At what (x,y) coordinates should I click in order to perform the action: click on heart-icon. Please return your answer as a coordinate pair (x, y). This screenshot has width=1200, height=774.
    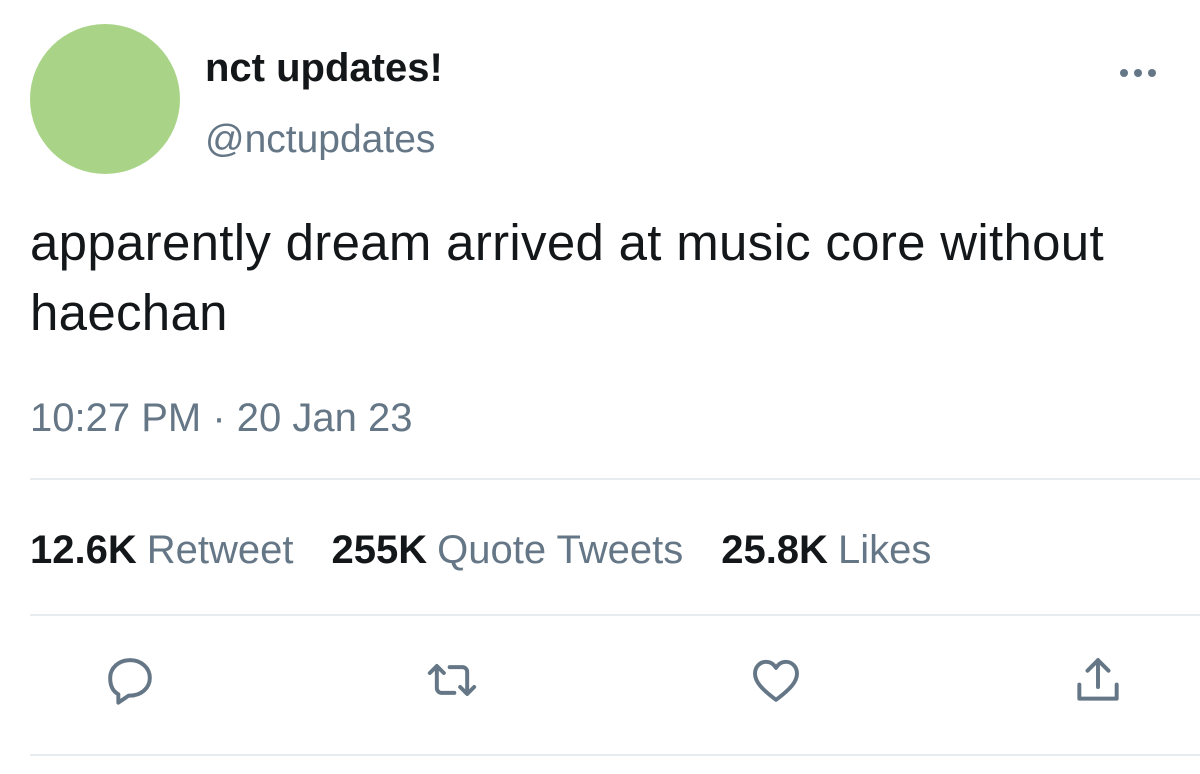
    Looking at the image, I should click on (776, 680).